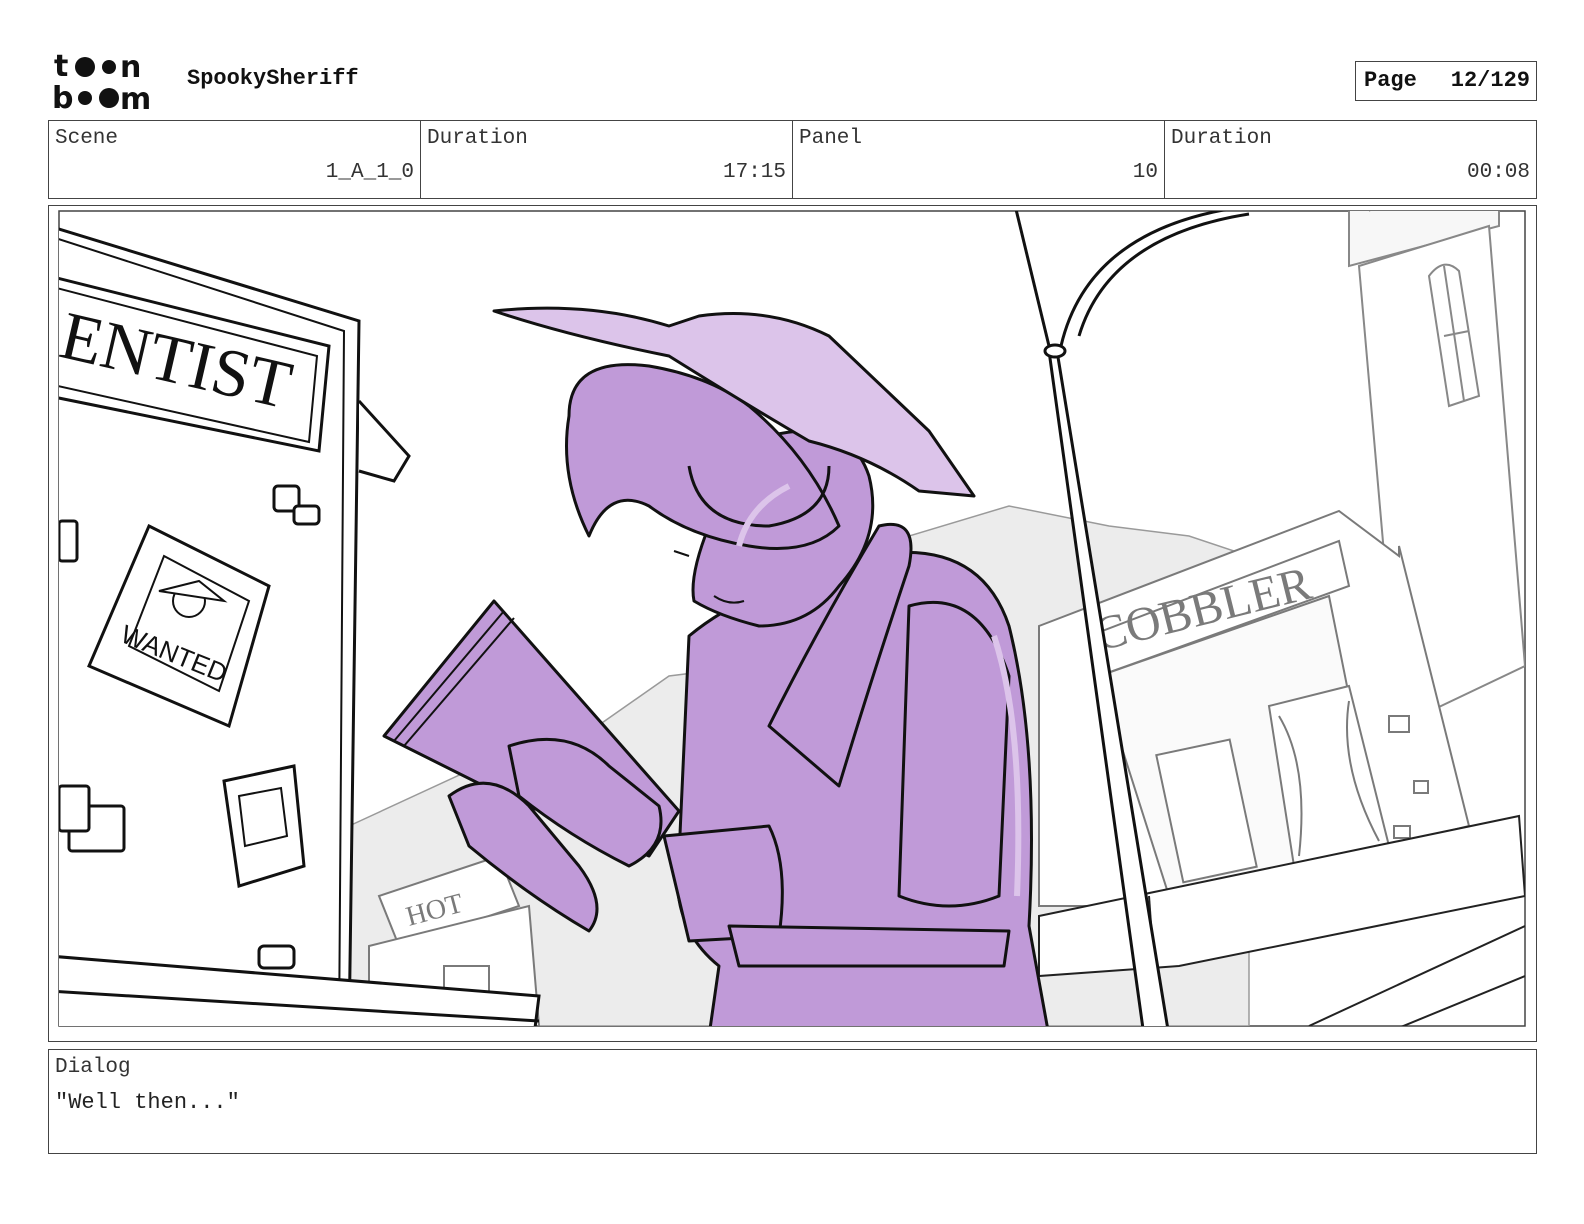 This screenshot has height=1224, width=1584. I want to click on toon-boom-logo: t n b m, so click(108, 83).